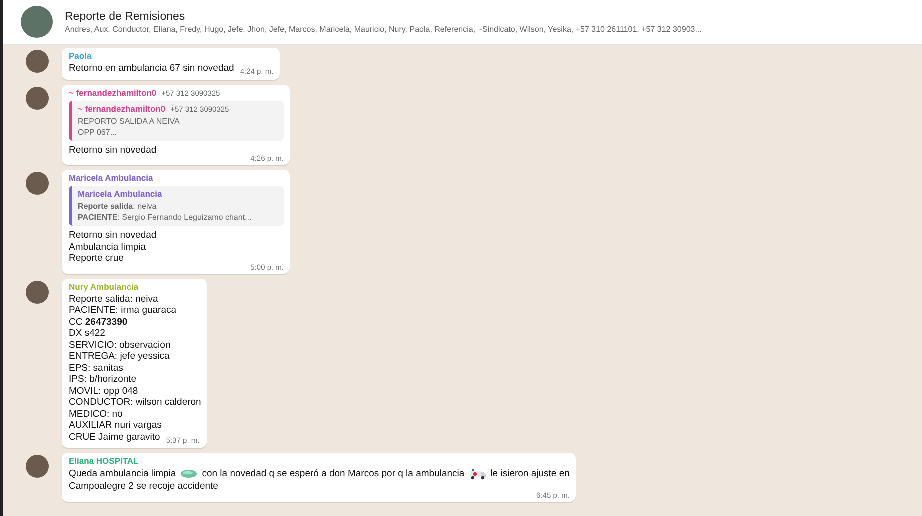 The height and width of the screenshot is (516, 922). I want to click on sender-name: Maricela Ambulancia, so click(111, 178).